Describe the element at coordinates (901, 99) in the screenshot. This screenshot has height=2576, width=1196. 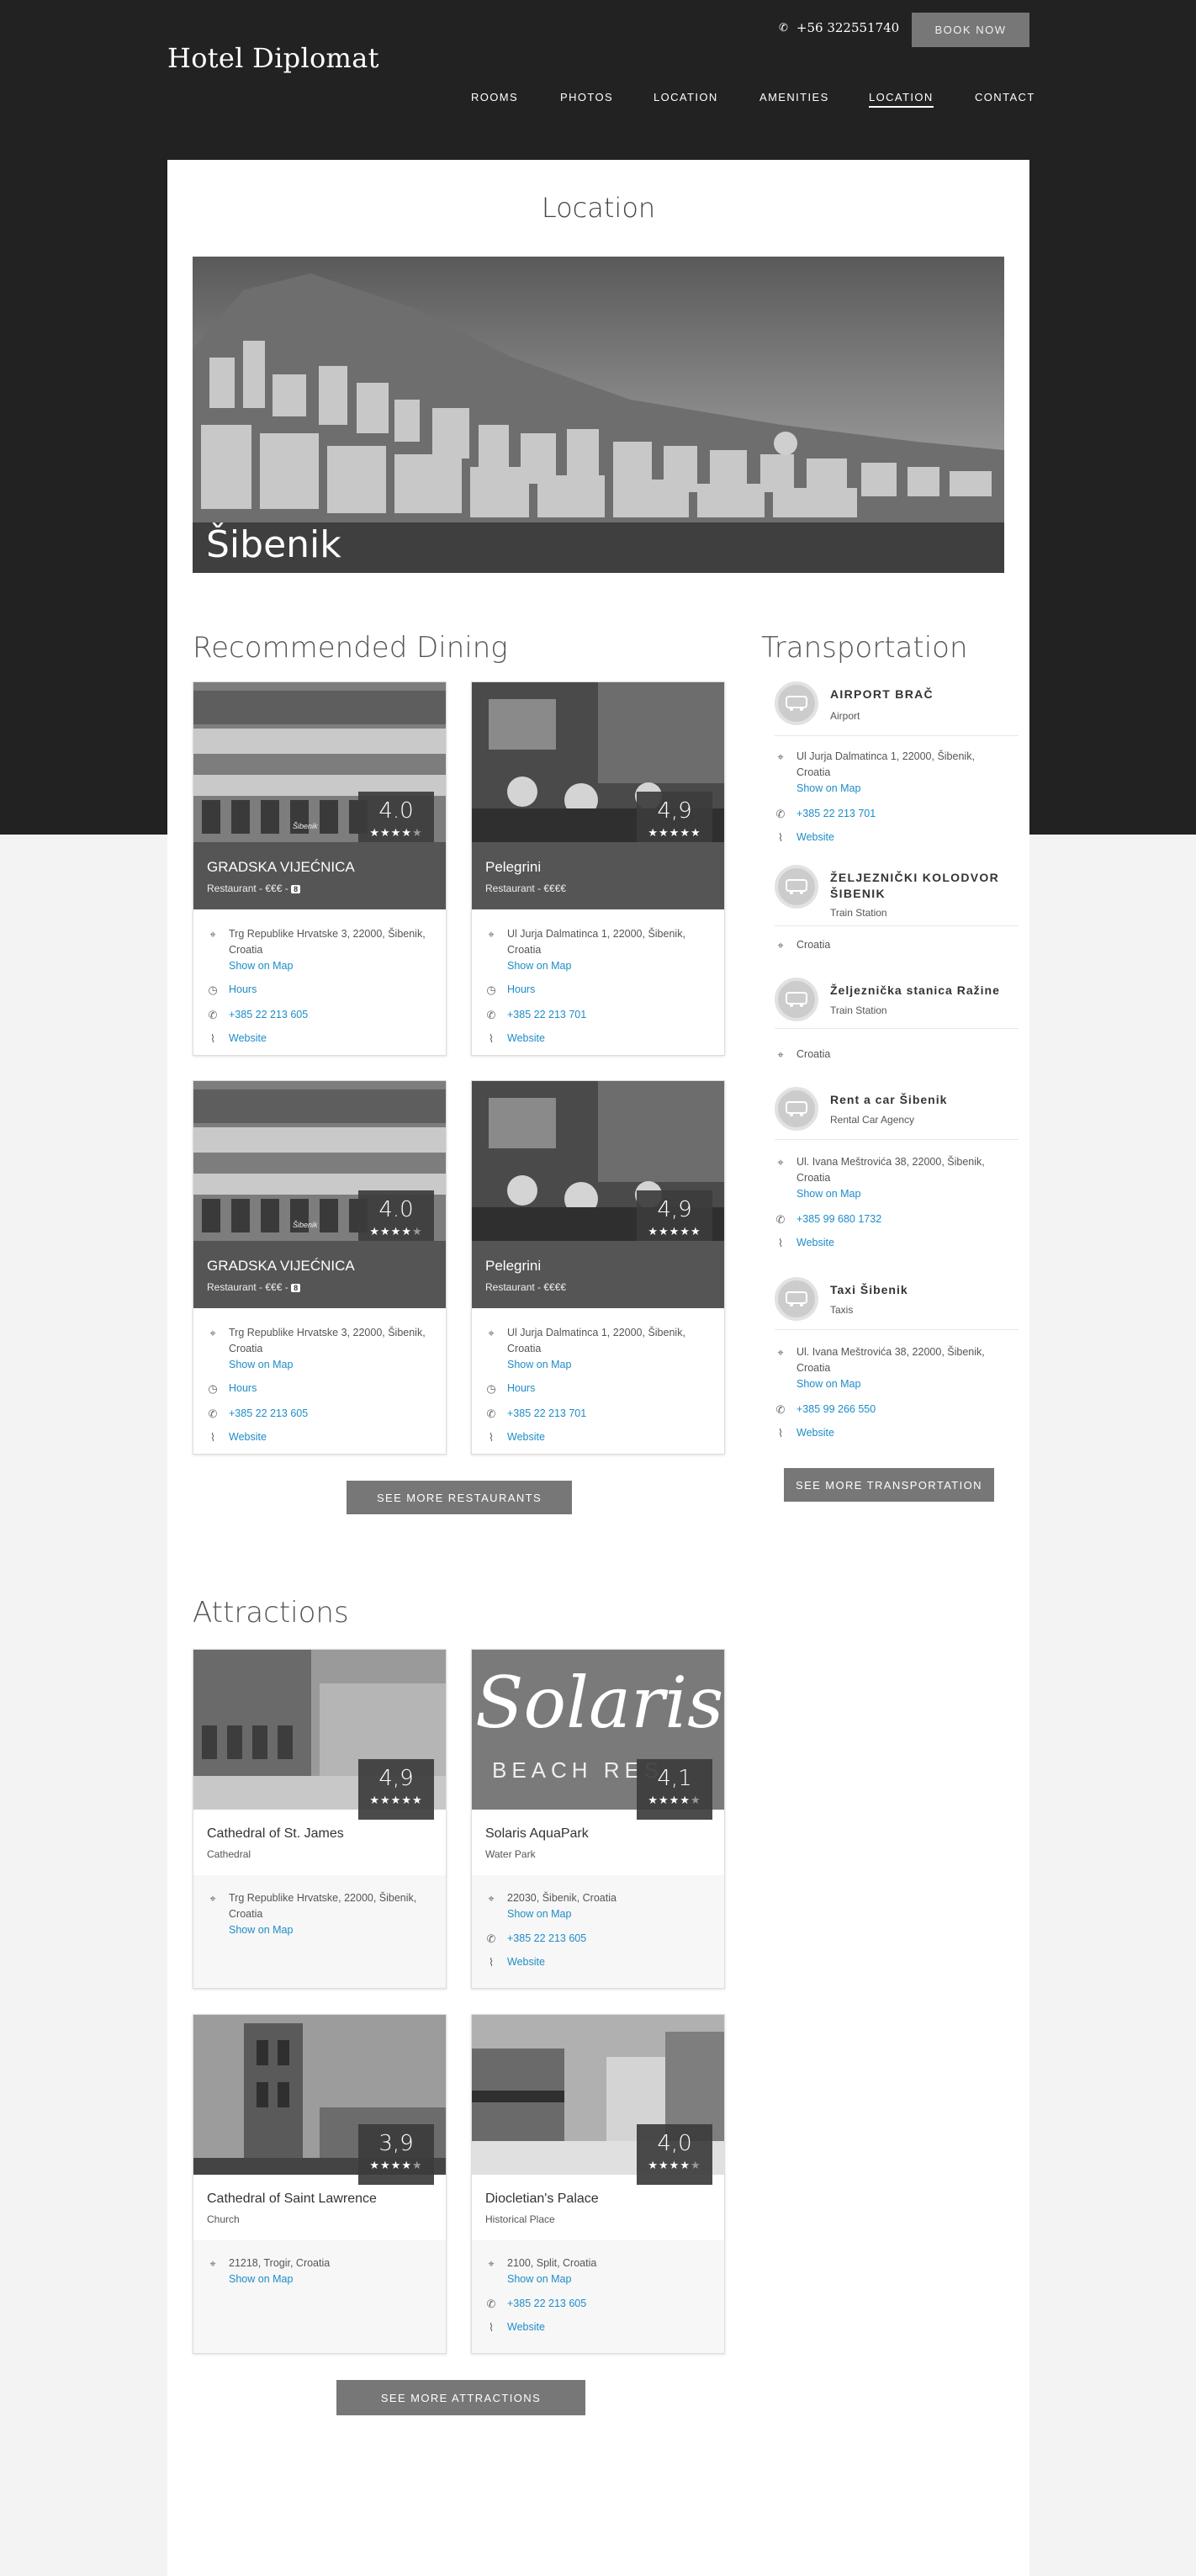
I see `nav-location-active: LOCATION` at that location.